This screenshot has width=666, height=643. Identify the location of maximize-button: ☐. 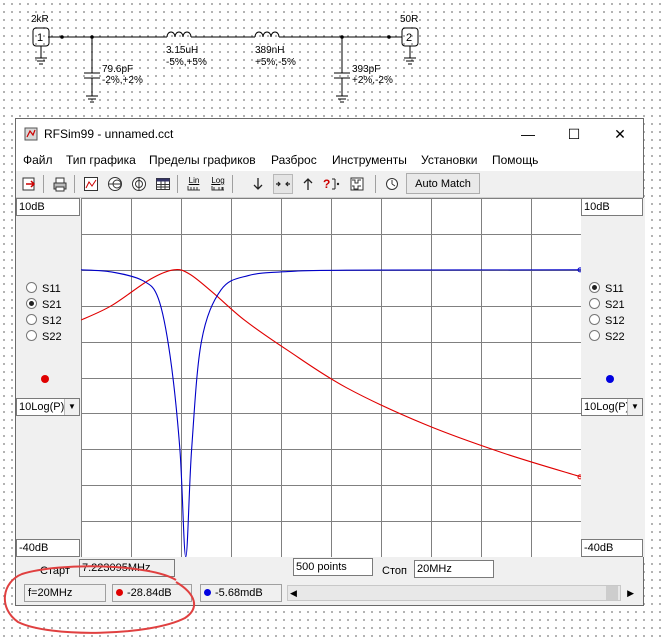
(574, 134).